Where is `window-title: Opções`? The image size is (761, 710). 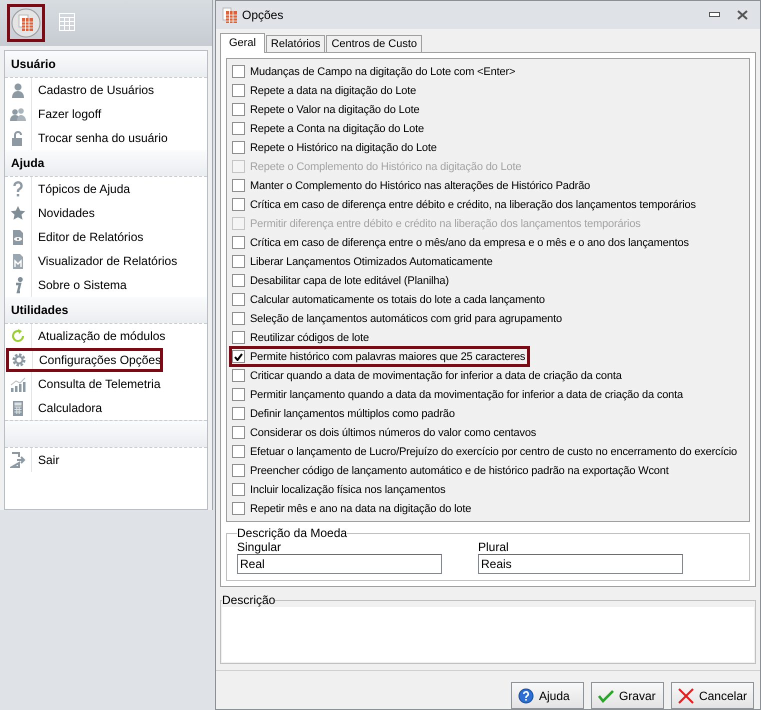 window-title: Opções is located at coordinates (263, 15).